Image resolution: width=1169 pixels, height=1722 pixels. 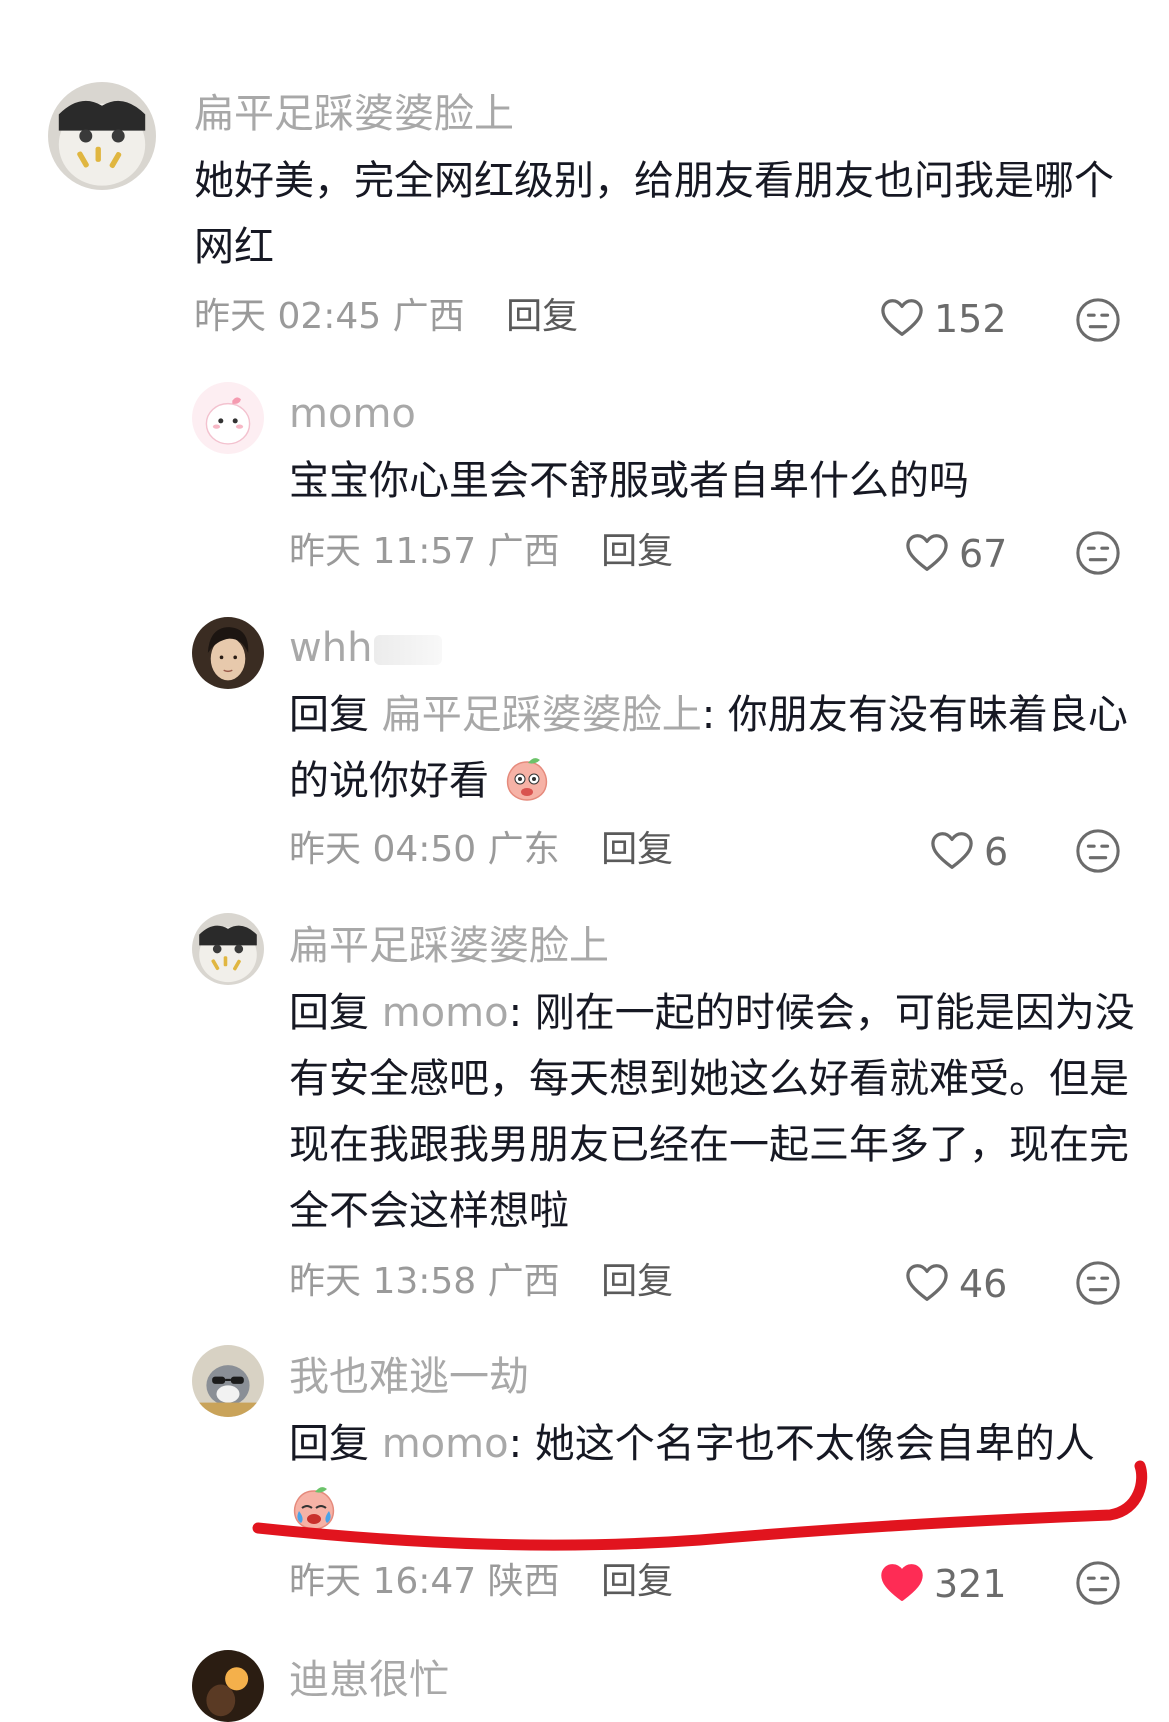 I want to click on cartoon-avatar-icon, so click(x=228, y=418).